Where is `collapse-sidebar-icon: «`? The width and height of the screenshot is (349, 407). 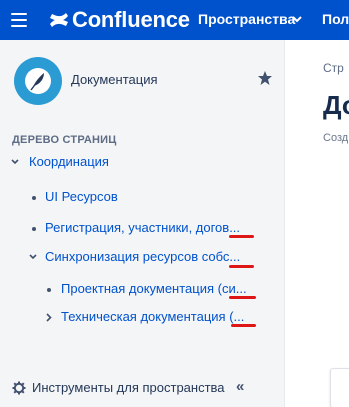 collapse-sidebar-icon: « is located at coordinates (240, 386).